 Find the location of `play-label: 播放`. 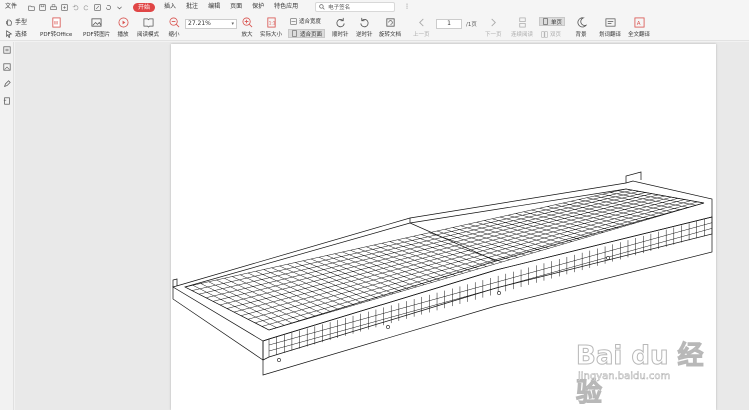

play-label: 播放 is located at coordinates (123, 35).